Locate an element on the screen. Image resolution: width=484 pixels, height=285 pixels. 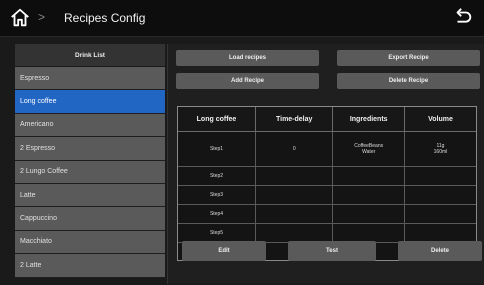
table-row: Step2 is located at coordinates (327, 176).